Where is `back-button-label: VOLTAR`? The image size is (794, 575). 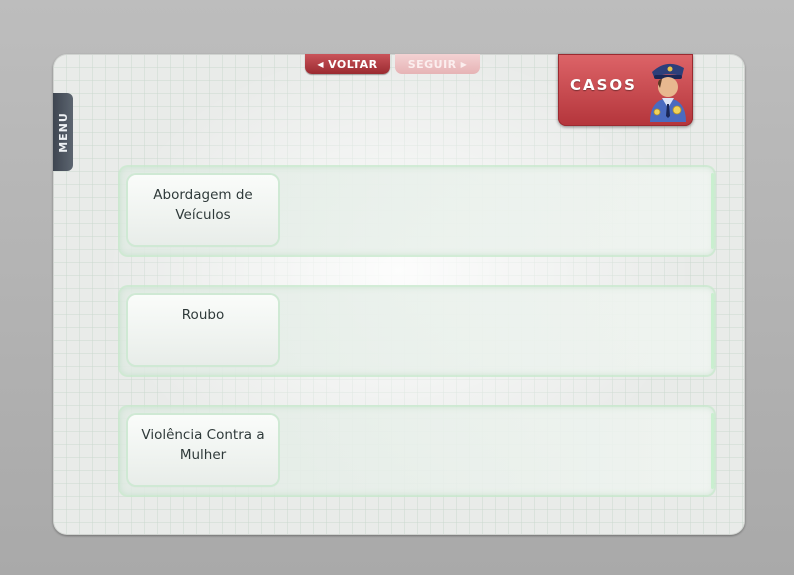 back-button-label: VOLTAR is located at coordinates (353, 64).